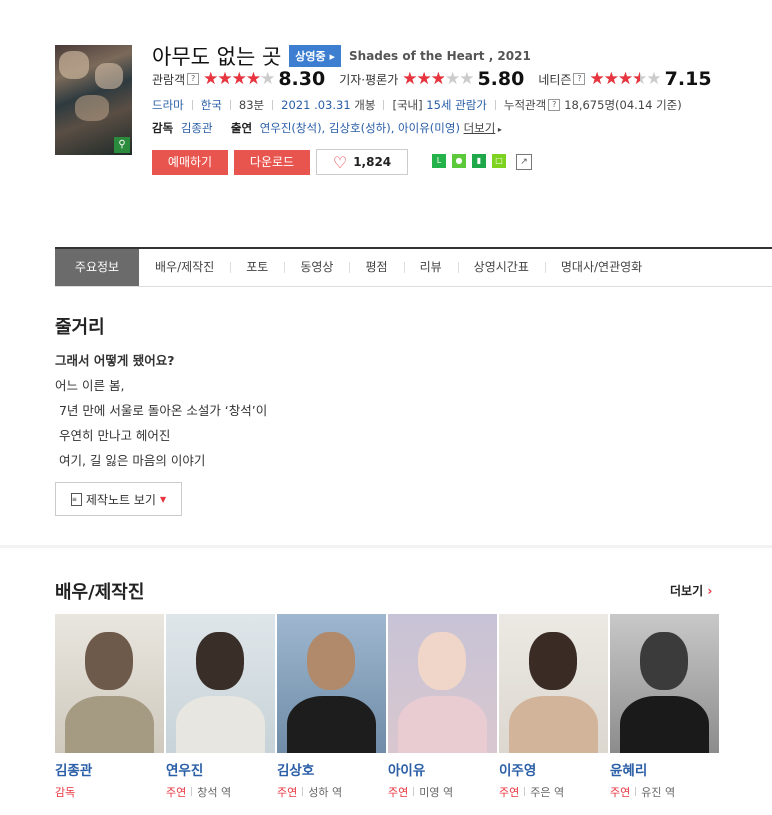 The width and height of the screenshot is (772, 815). What do you see at coordinates (524, 162) in the screenshot?
I see `share-icon: ↗` at bounding box center [524, 162].